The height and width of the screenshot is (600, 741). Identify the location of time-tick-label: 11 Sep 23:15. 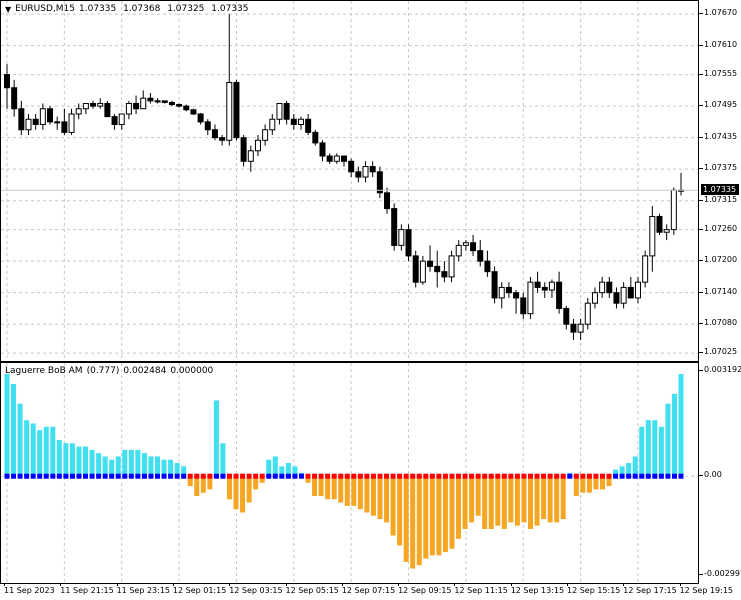
(143, 589).